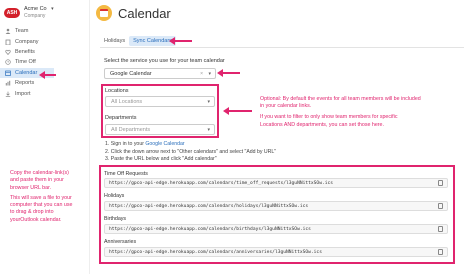  I want to click on company-icon, so click(8, 42).